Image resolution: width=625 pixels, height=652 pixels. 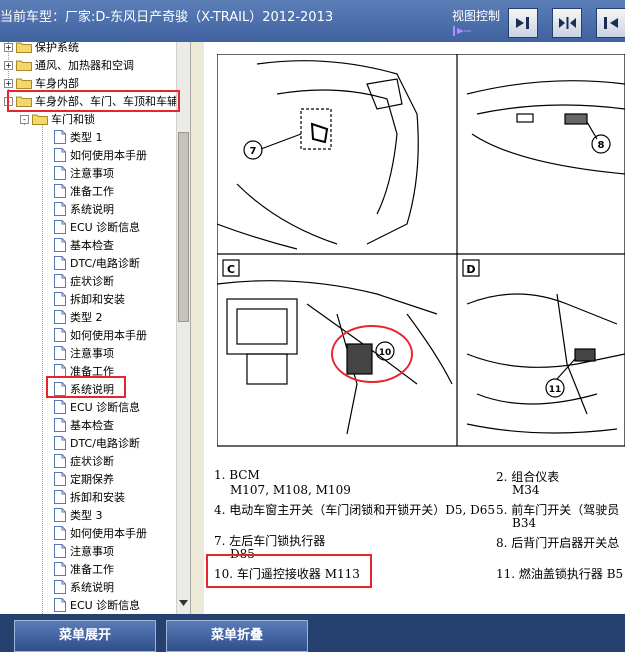 I want to click on tree-item-label: 车门和锁, so click(x=73, y=119).